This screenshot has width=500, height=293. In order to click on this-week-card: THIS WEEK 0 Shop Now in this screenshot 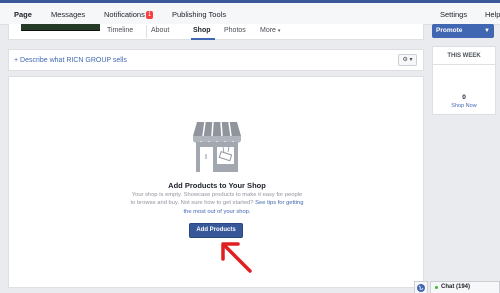, I will do `click(464, 80)`.